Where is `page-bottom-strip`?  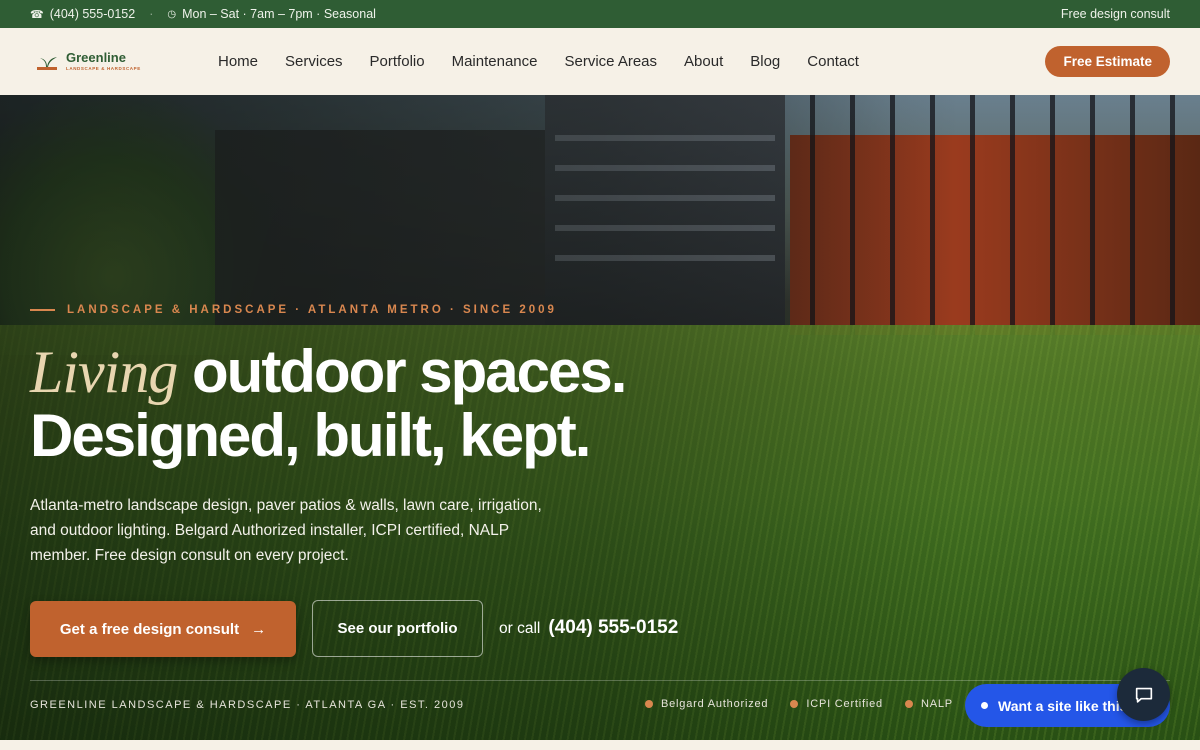 page-bottom-strip is located at coordinates (600, 745).